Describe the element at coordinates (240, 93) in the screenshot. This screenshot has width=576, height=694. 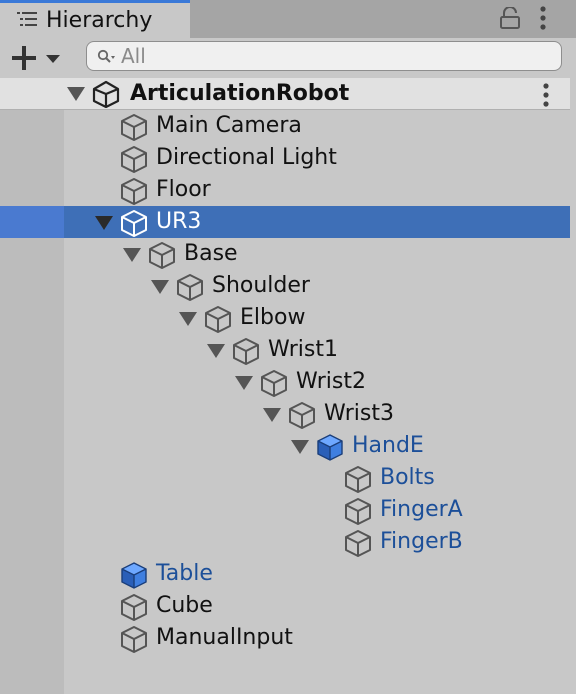
I see `scene-name: ArticulationRobot` at that location.